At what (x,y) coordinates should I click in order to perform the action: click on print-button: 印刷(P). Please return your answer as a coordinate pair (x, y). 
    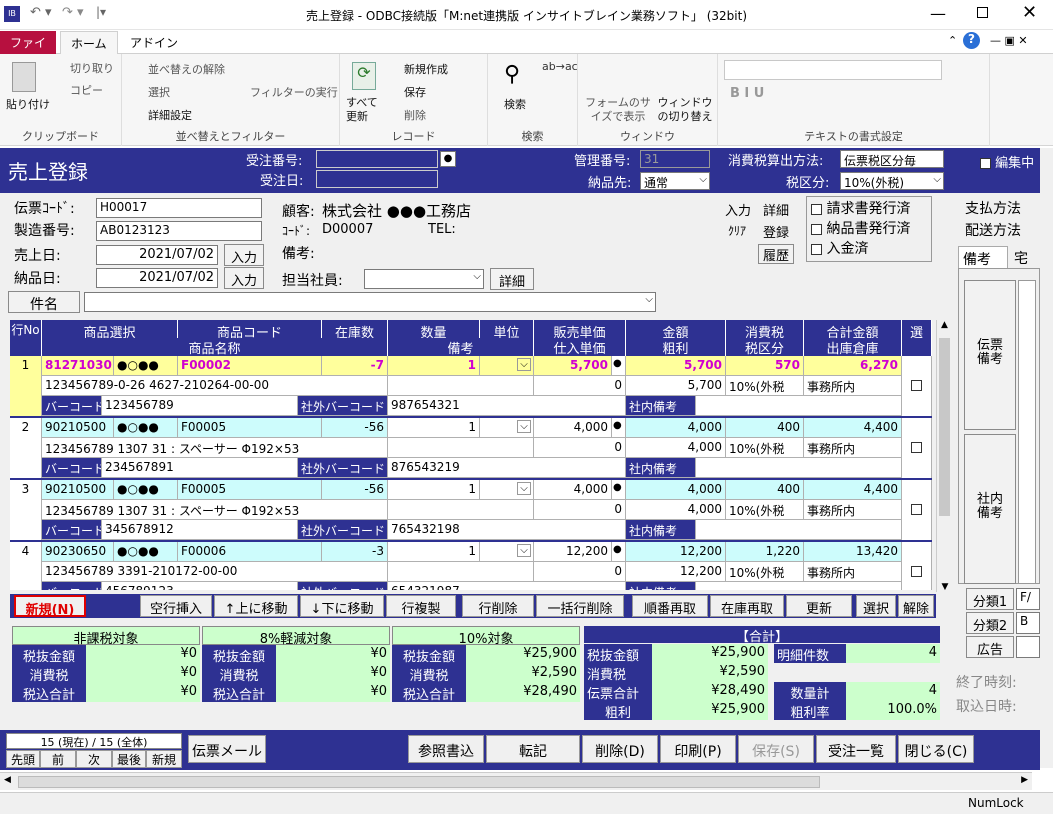
    Looking at the image, I should click on (698, 749).